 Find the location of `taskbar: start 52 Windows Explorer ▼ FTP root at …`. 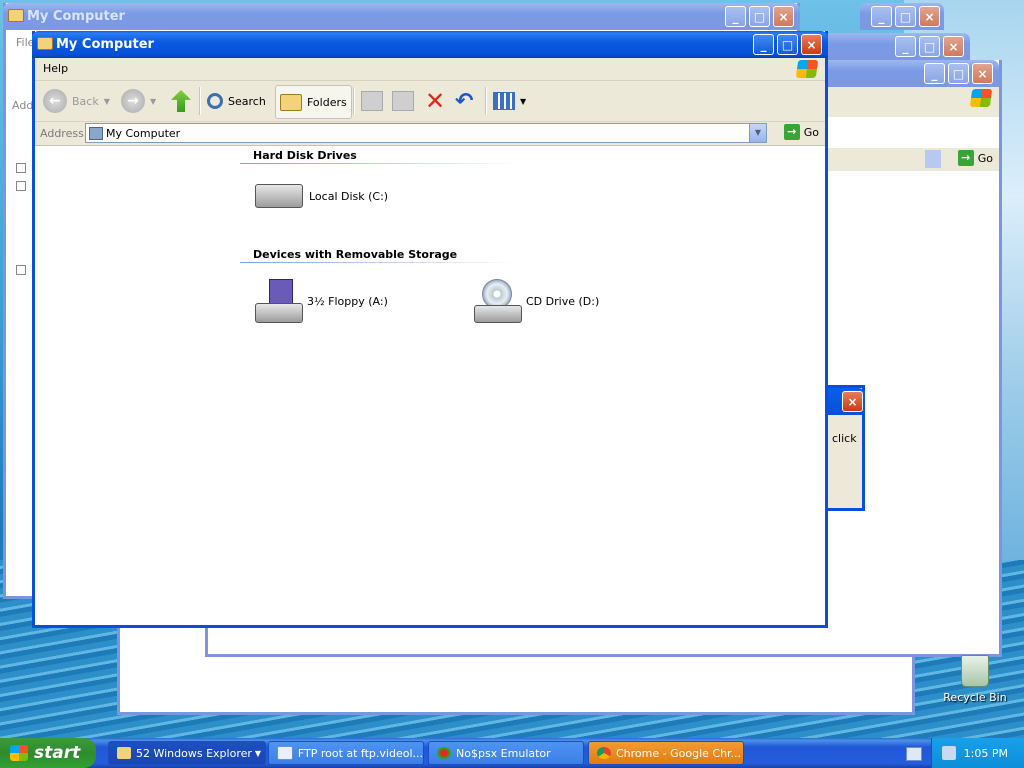

taskbar: start 52 Windows Explorer ▼ FTP root at … is located at coordinates (512, 753).